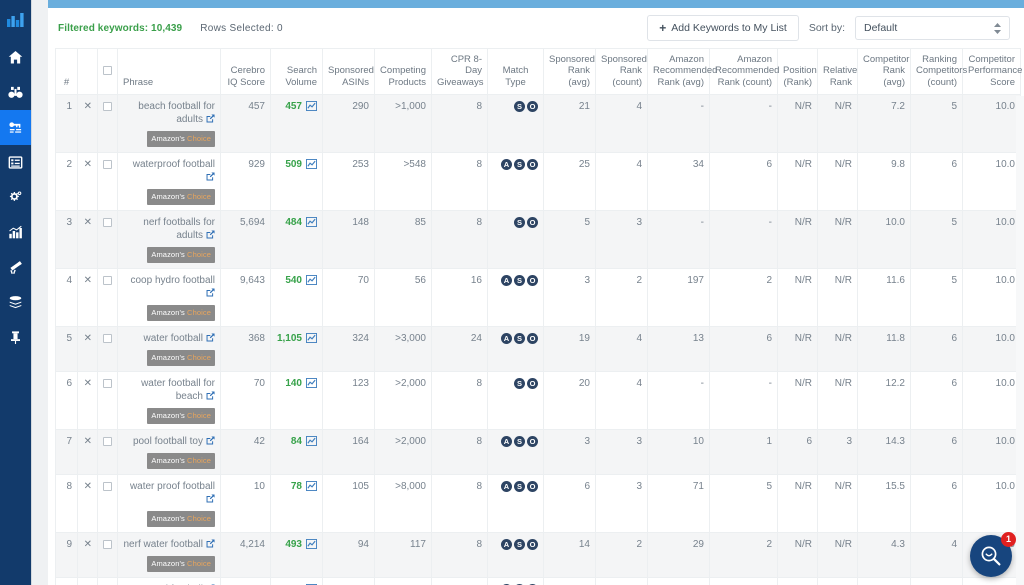 The image size is (1024, 585). What do you see at coordinates (87, 71) in the screenshot?
I see `column-header-remove` at bounding box center [87, 71].